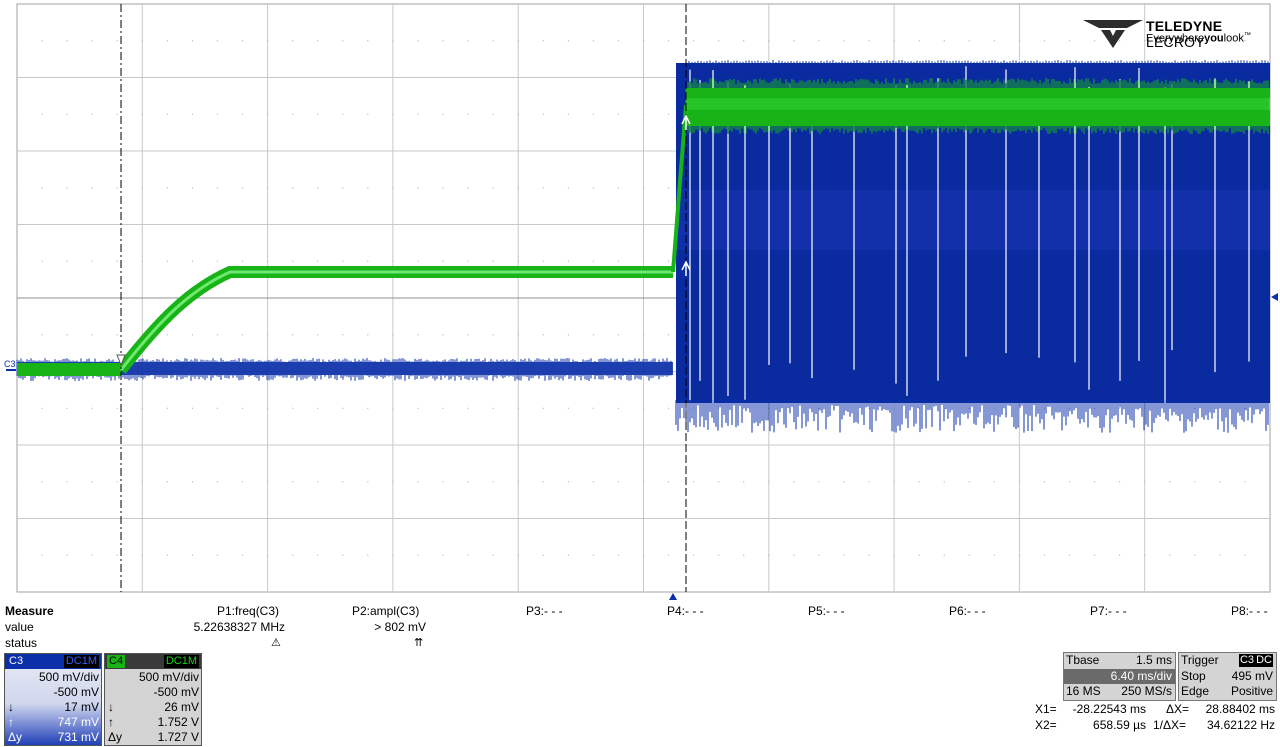 Image resolution: width=1280 pixels, height=747 pixels. What do you see at coordinates (178, 737) in the screenshot?
I see `channel-c4-delta: 1.727 V` at bounding box center [178, 737].